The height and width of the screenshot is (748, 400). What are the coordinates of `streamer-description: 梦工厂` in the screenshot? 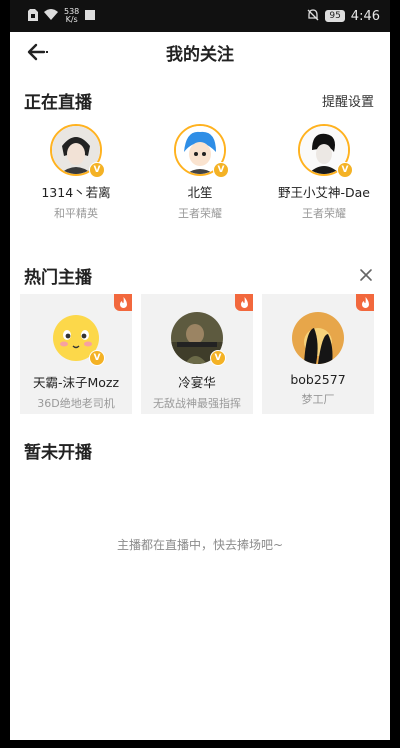 It's located at (318, 399).